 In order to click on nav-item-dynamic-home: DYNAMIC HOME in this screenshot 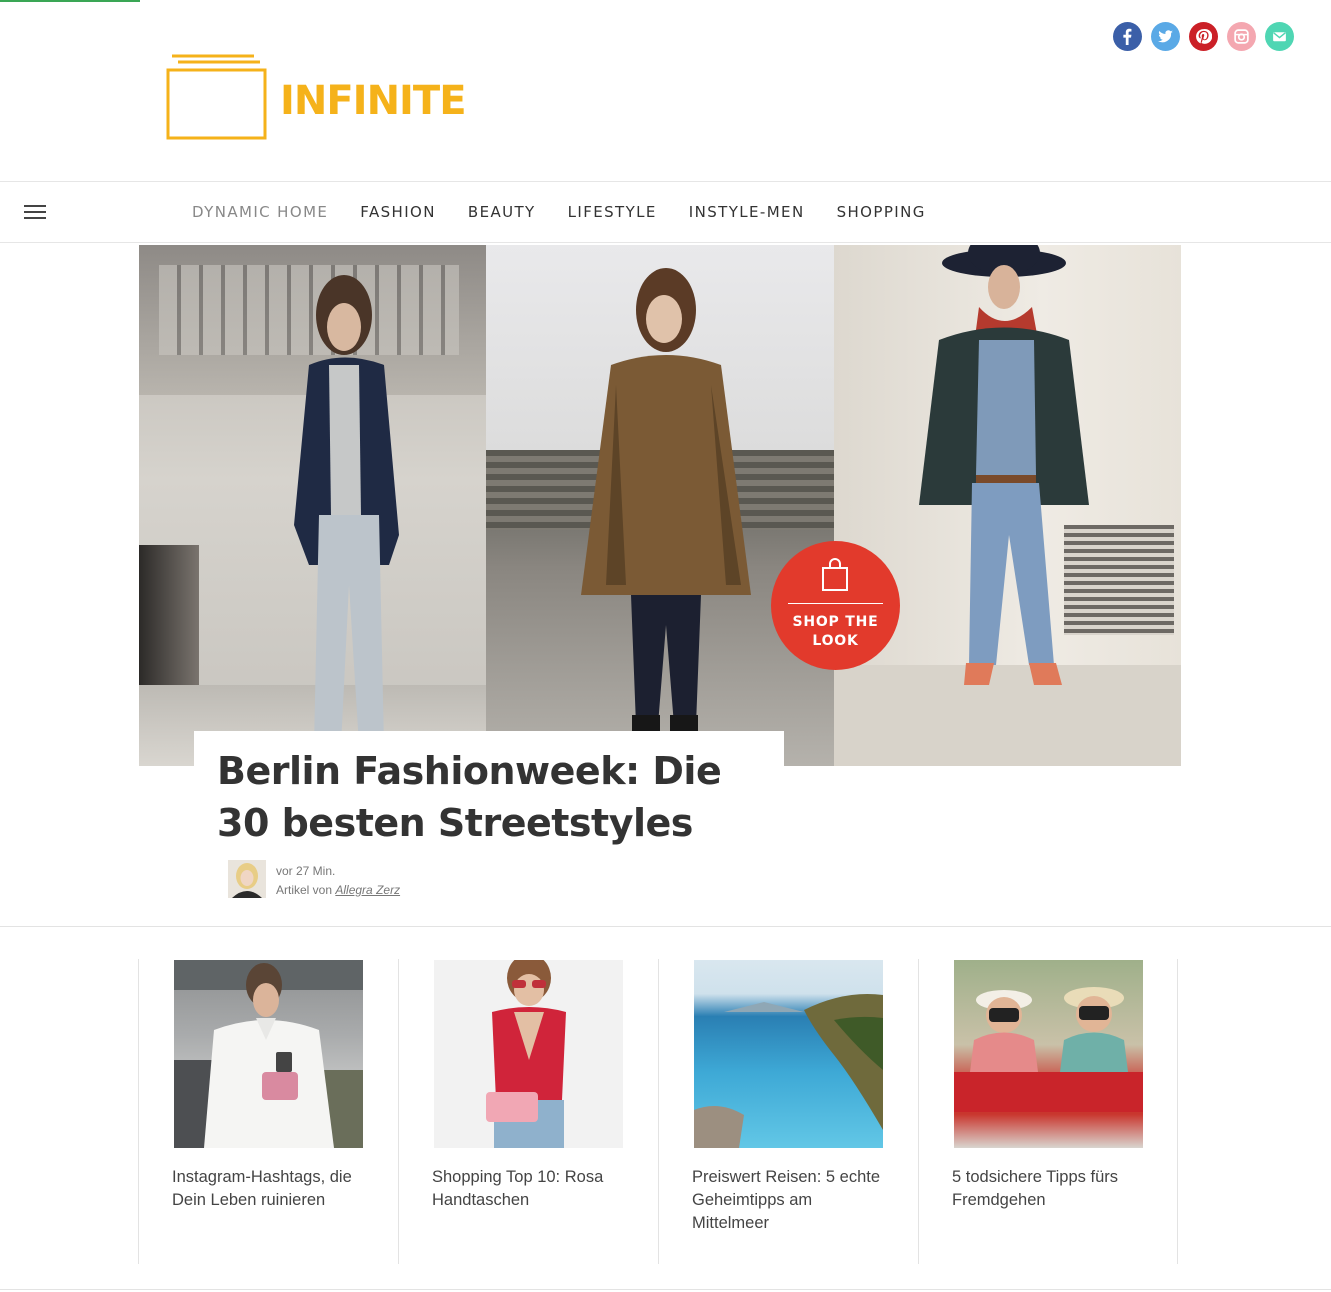, I will do `click(260, 212)`.